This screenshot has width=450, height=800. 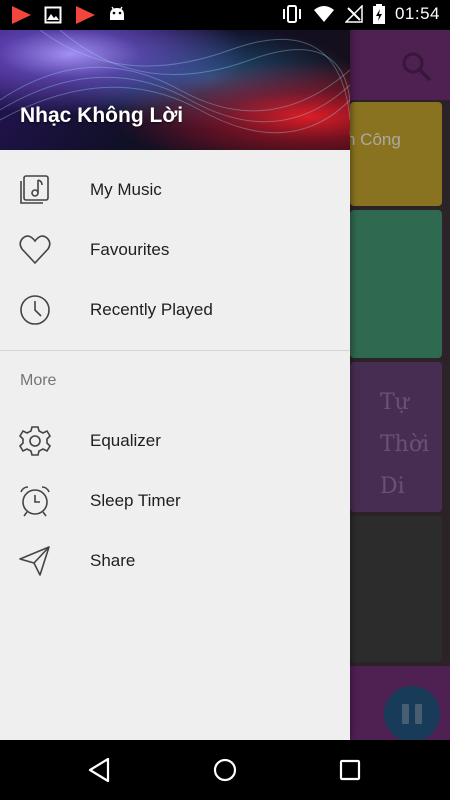 I want to click on system-icons: 01:54, so click(x=360, y=14).